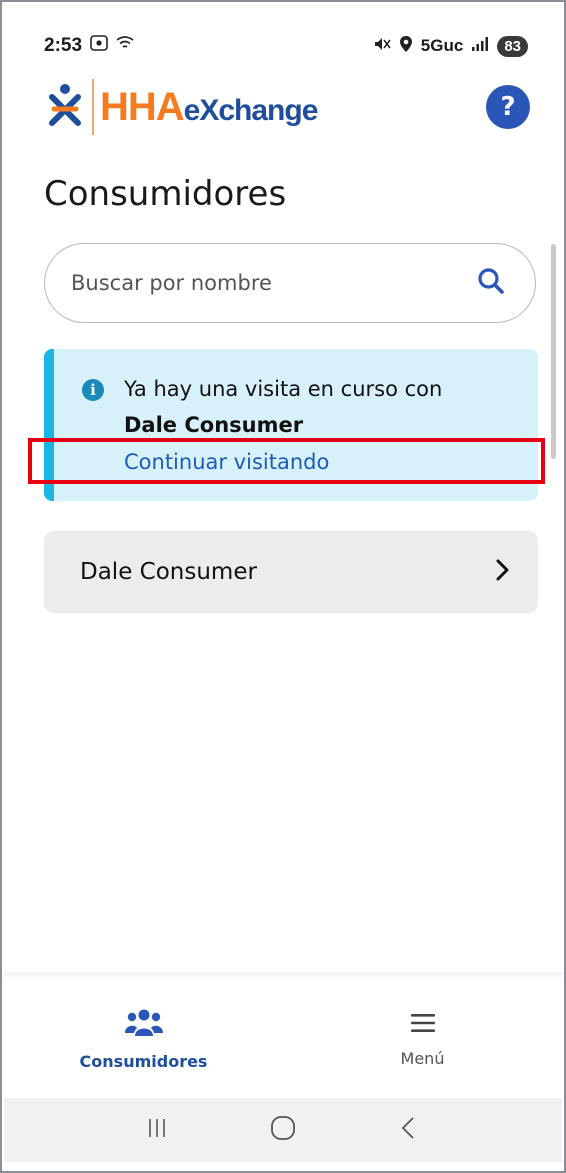 The image size is (566, 1173). Describe the element at coordinates (157, 1130) in the screenshot. I see `recent-apps-icon` at that location.